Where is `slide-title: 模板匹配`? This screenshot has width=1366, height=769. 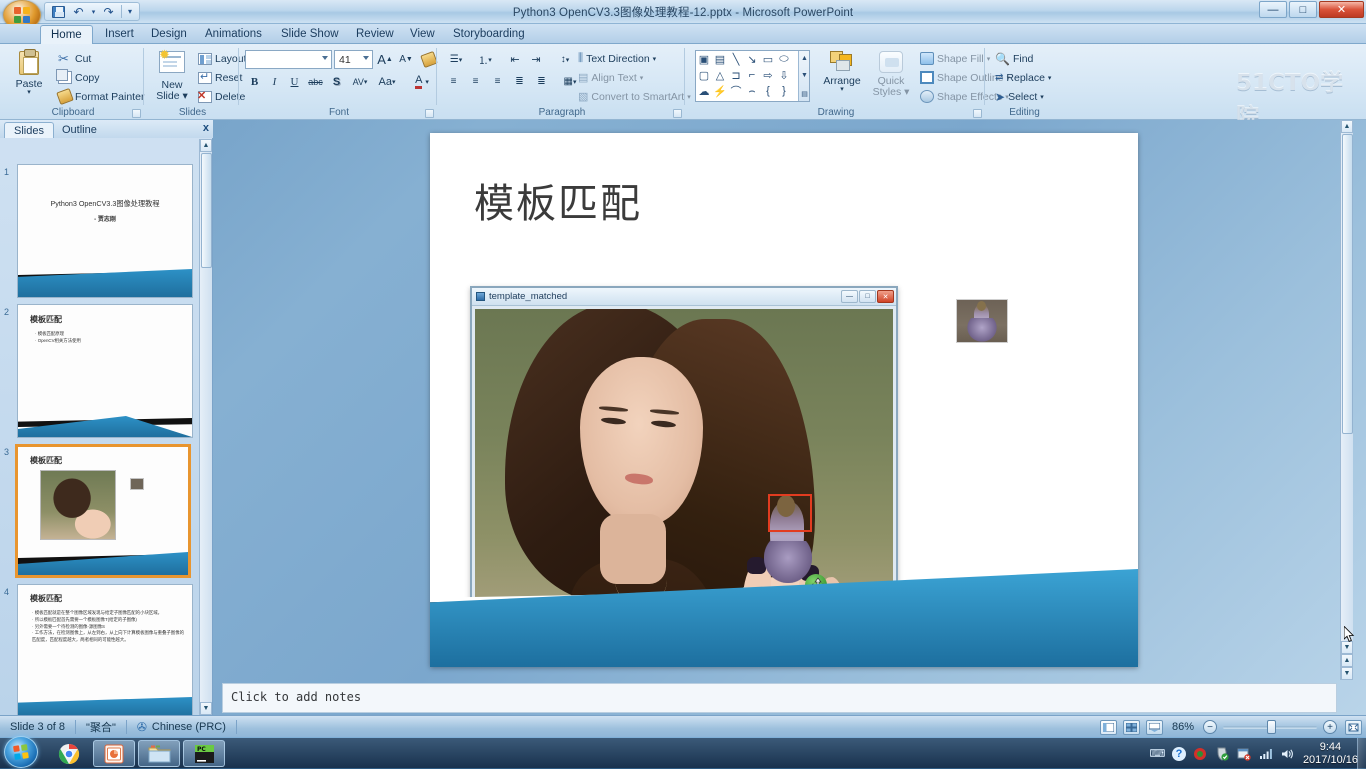 slide-title: 模板匹配 is located at coordinates (558, 200).